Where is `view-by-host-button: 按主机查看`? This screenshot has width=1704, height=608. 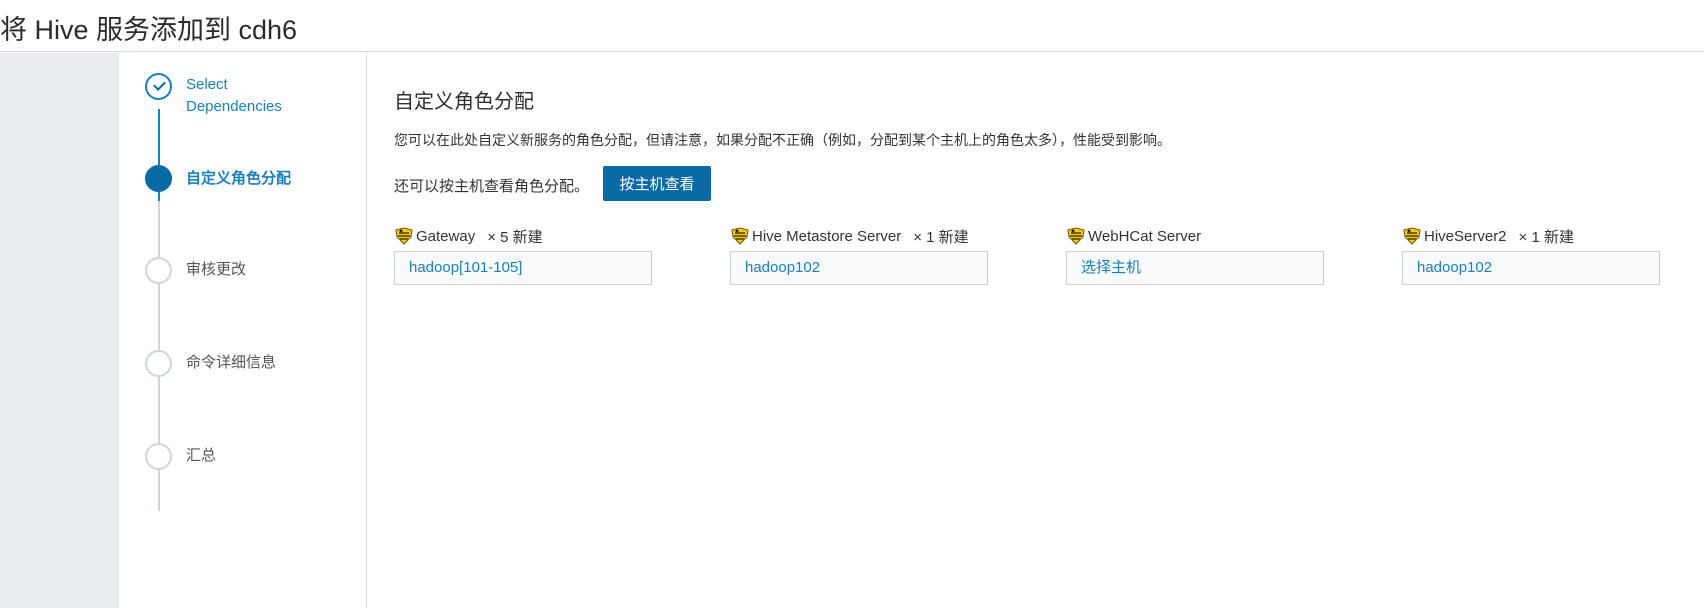 view-by-host-button: 按主机查看 is located at coordinates (657, 183).